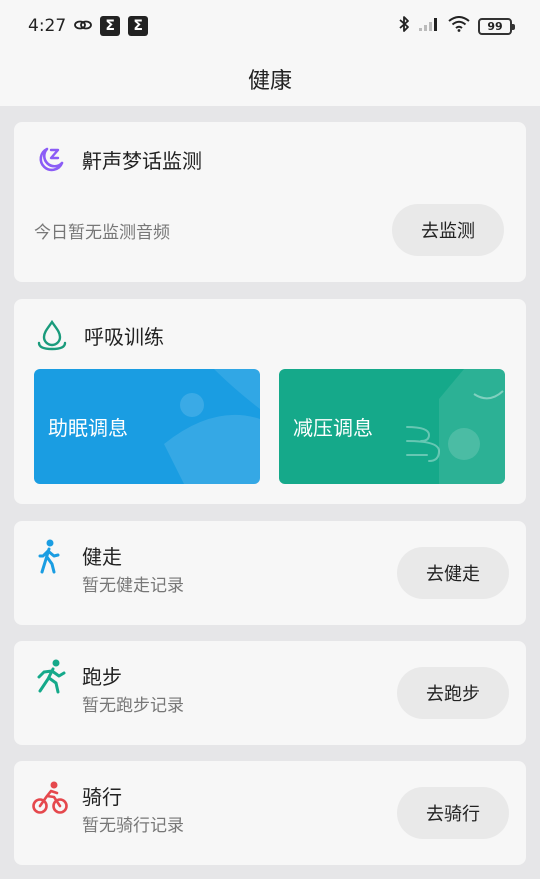 Image resolution: width=540 pixels, height=879 pixels. I want to click on status-left: 4:27 Σ Σ, so click(88, 26).